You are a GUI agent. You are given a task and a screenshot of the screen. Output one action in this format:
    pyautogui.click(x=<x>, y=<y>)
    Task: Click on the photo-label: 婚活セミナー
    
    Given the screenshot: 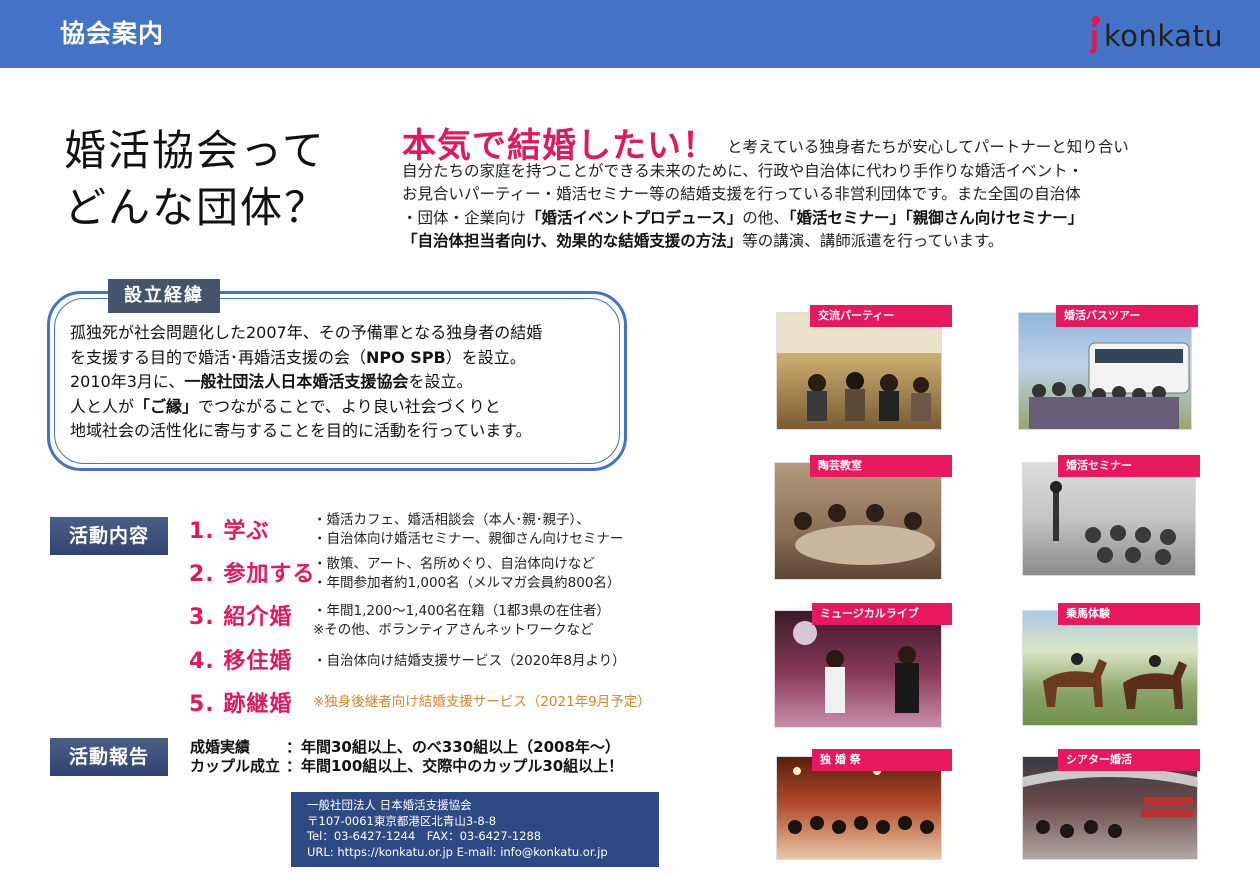 What is the action you would take?
    pyautogui.click(x=1129, y=466)
    